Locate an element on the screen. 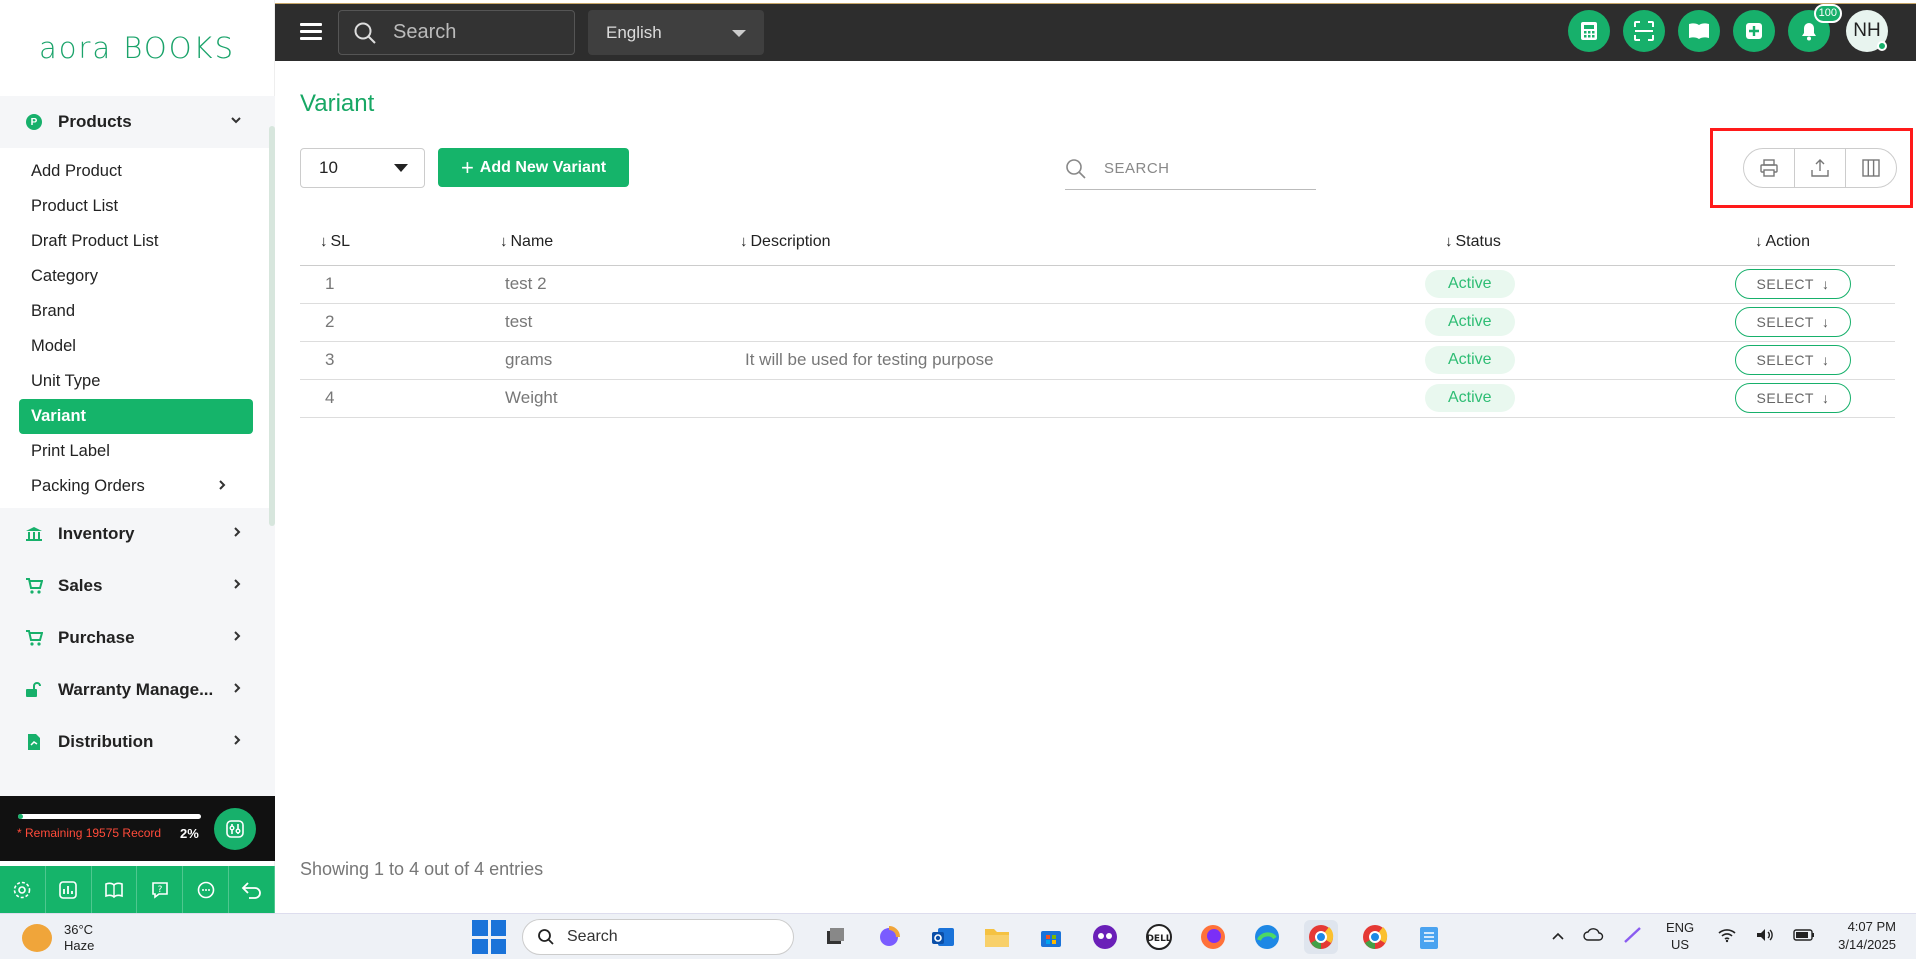 Image resolution: width=1916 pixels, height=959 pixels. column-header-action: ↓ Action is located at coordinates (1815, 243).